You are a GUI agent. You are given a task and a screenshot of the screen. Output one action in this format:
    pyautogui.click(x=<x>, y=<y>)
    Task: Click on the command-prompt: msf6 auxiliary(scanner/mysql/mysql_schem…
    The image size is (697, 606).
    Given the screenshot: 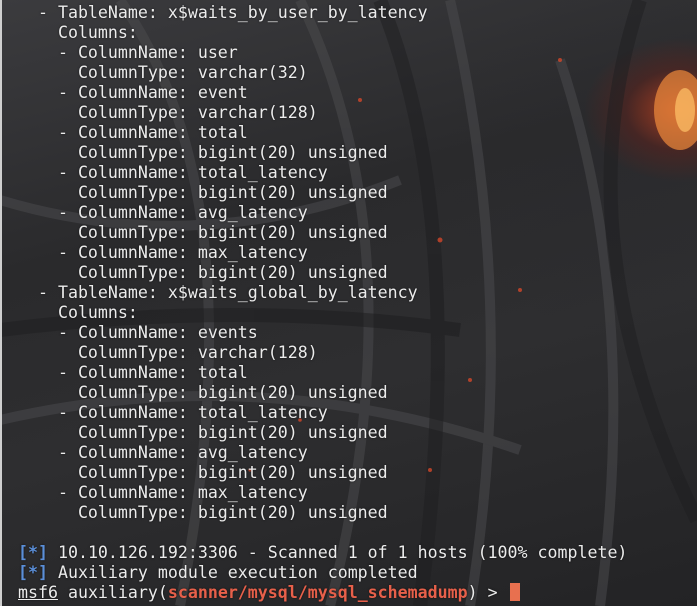 What is the action you would take?
    pyautogui.click(x=269, y=593)
    